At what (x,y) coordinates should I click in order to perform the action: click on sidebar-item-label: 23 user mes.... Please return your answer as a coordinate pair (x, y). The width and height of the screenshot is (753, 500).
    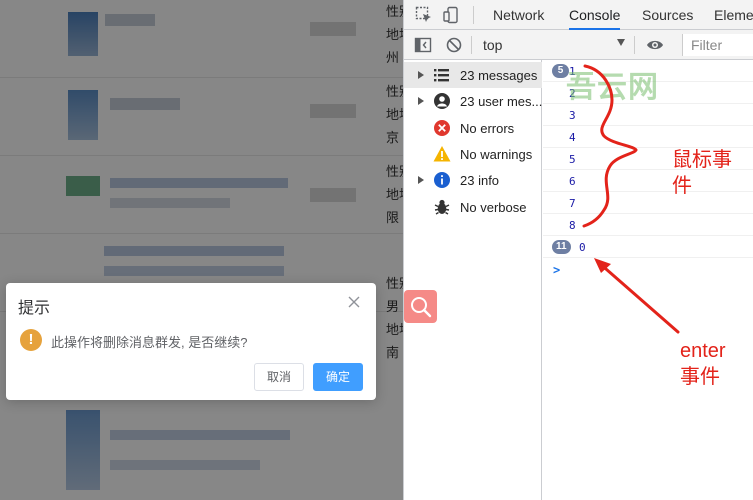
    Looking at the image, I should click on (501, 101).